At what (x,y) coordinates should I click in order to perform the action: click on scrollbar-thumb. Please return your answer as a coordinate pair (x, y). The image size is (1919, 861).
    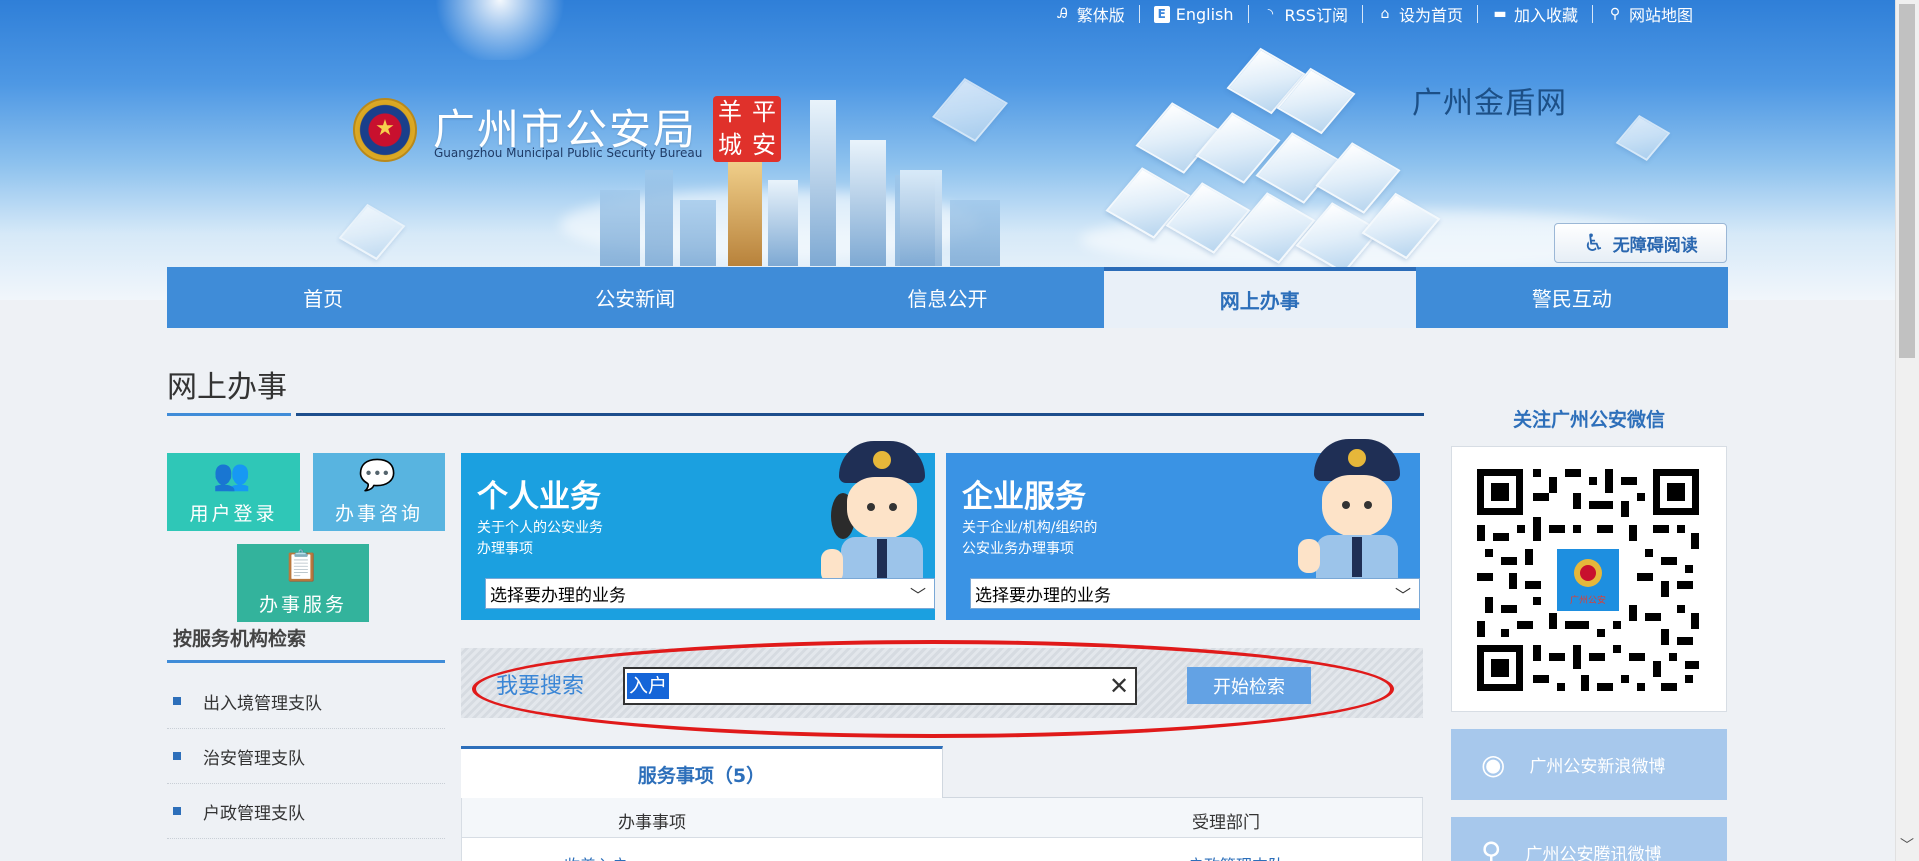
    Looking at the image, I should click on (1907, 181).